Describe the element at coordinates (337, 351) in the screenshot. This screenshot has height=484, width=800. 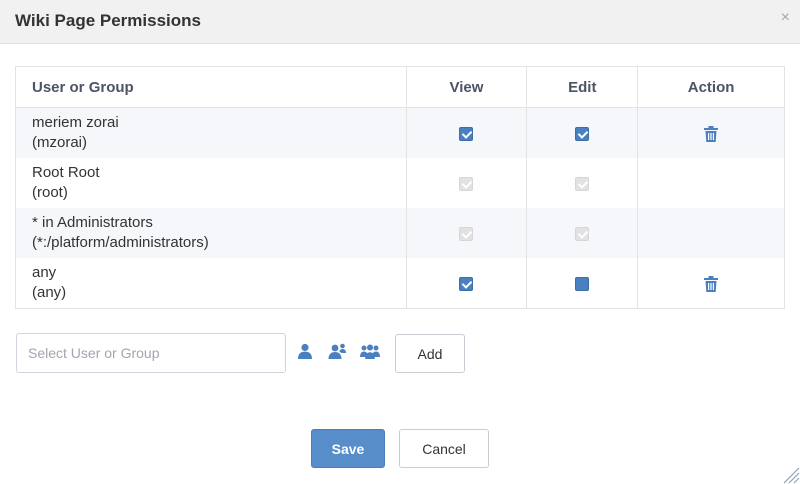
I see `membership-icon` at that location.